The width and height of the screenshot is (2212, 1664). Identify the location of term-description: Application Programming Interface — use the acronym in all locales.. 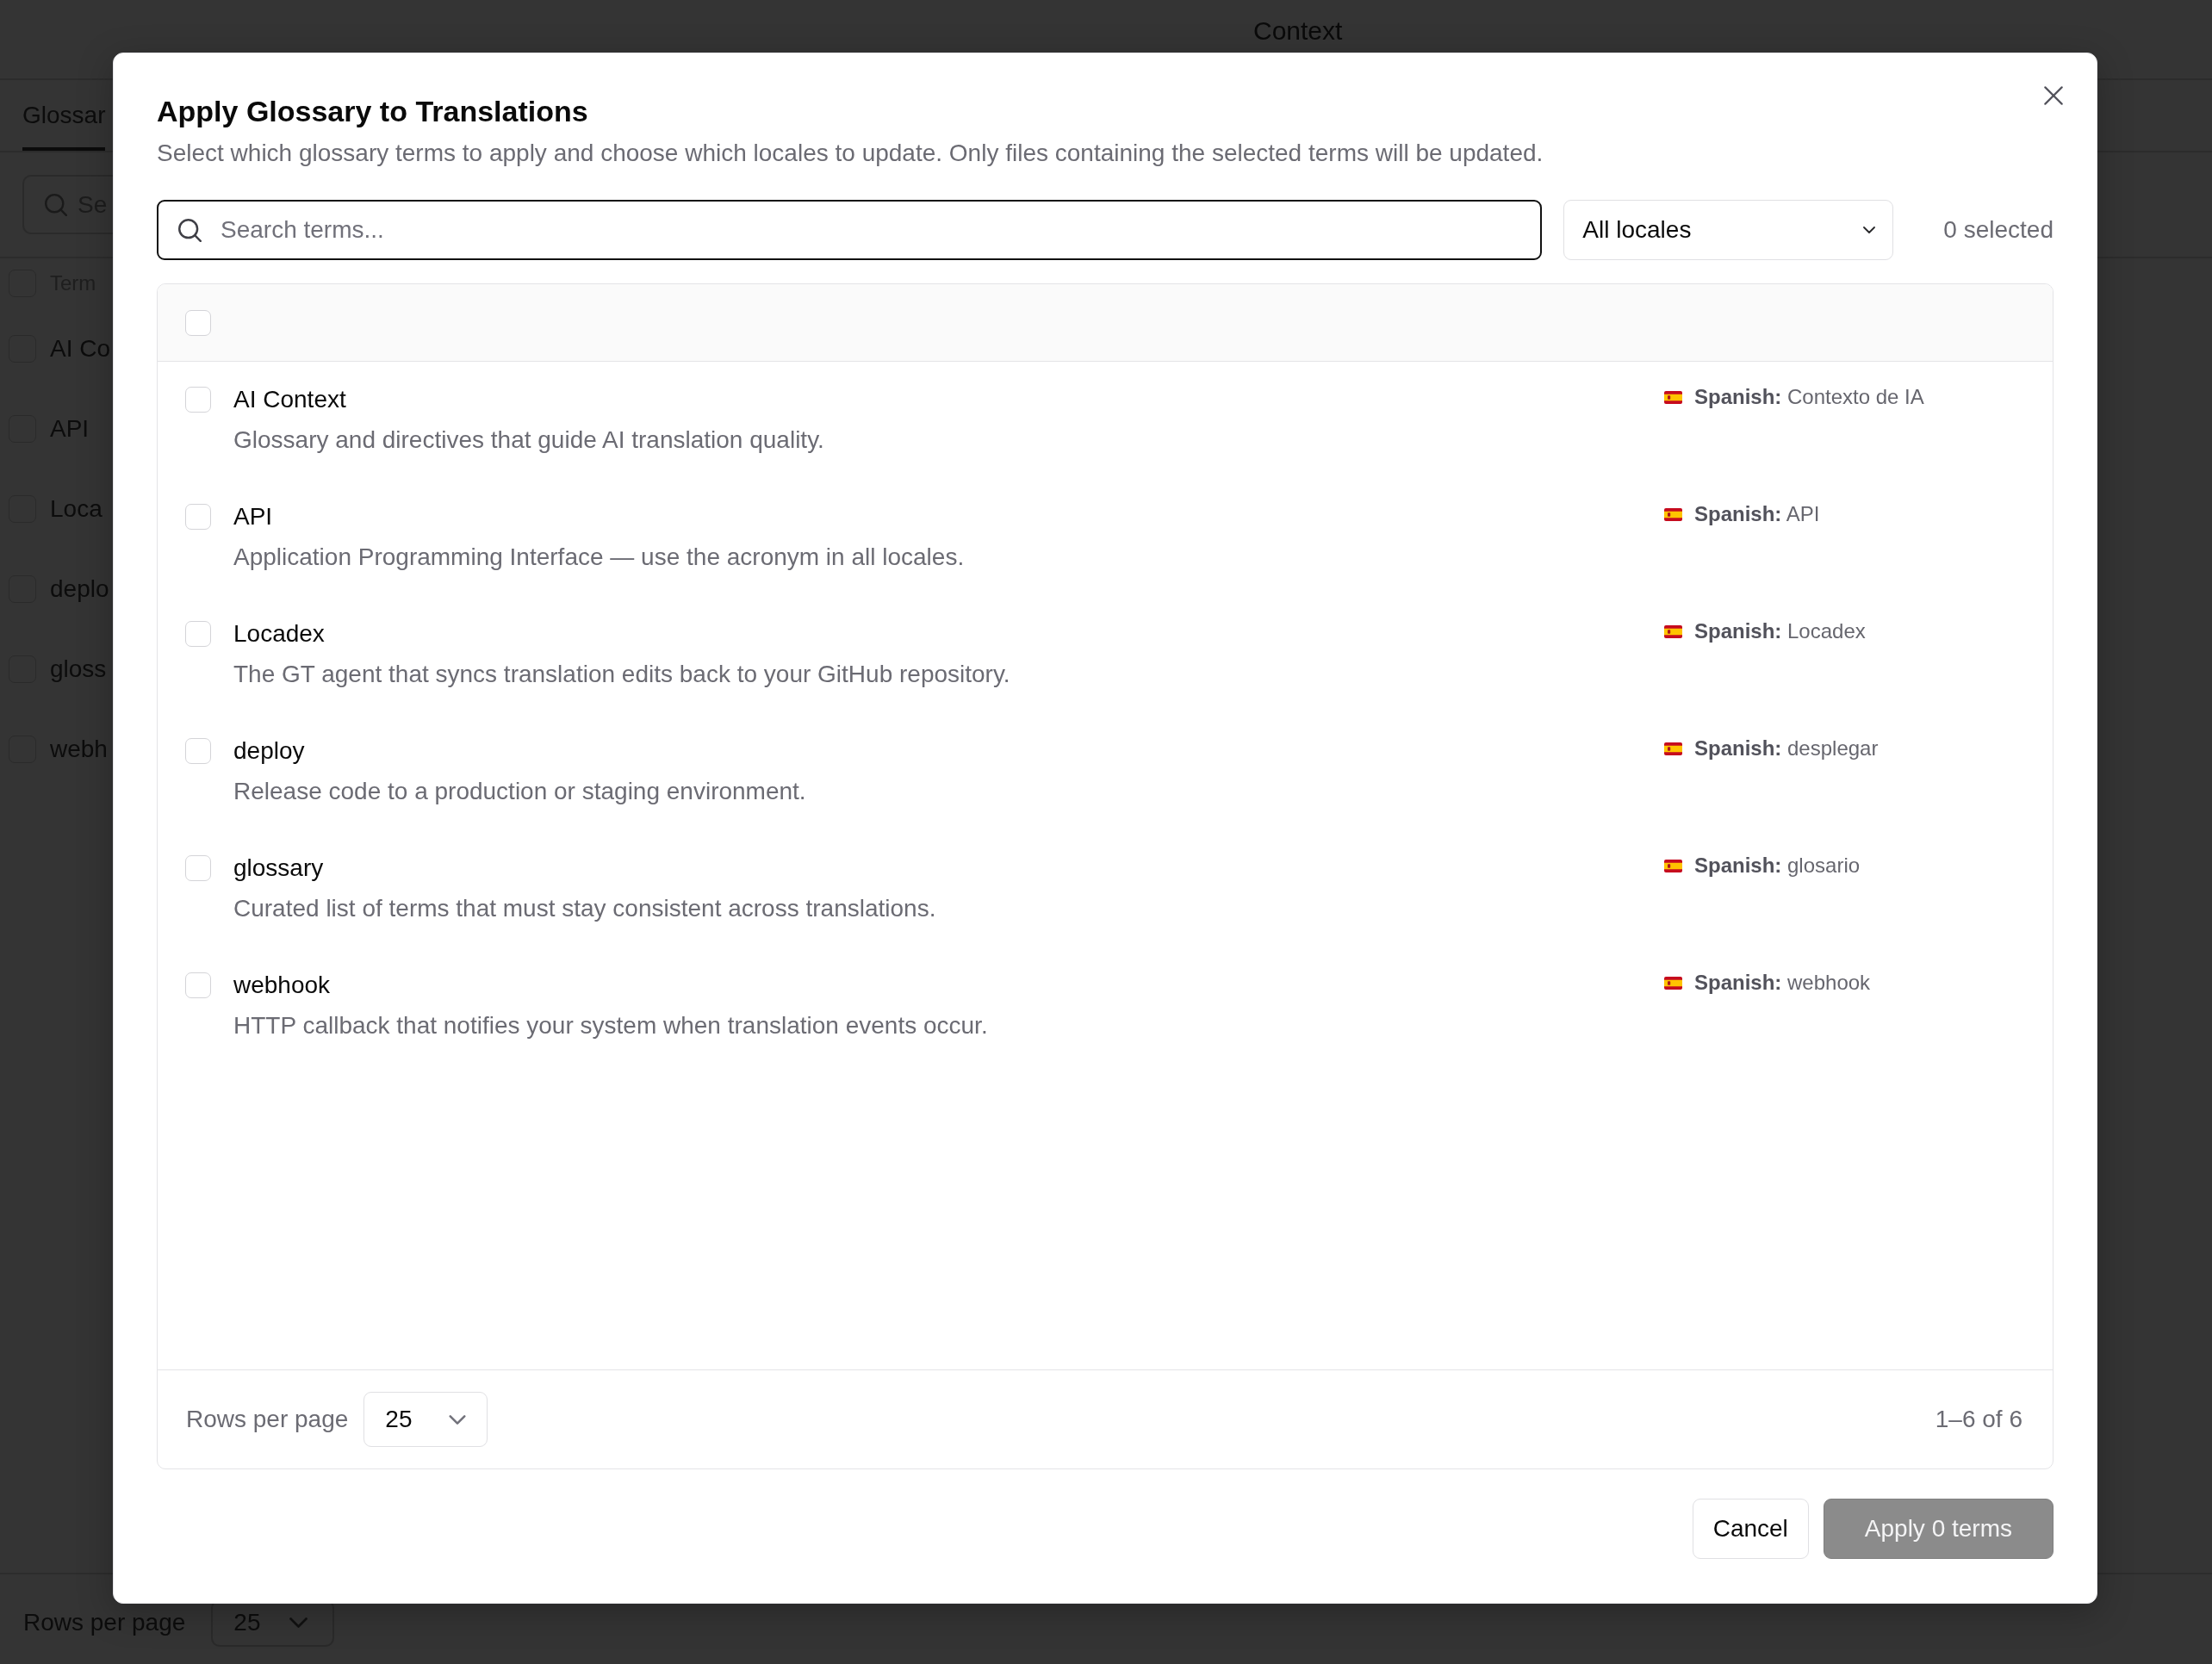
(599, 557).